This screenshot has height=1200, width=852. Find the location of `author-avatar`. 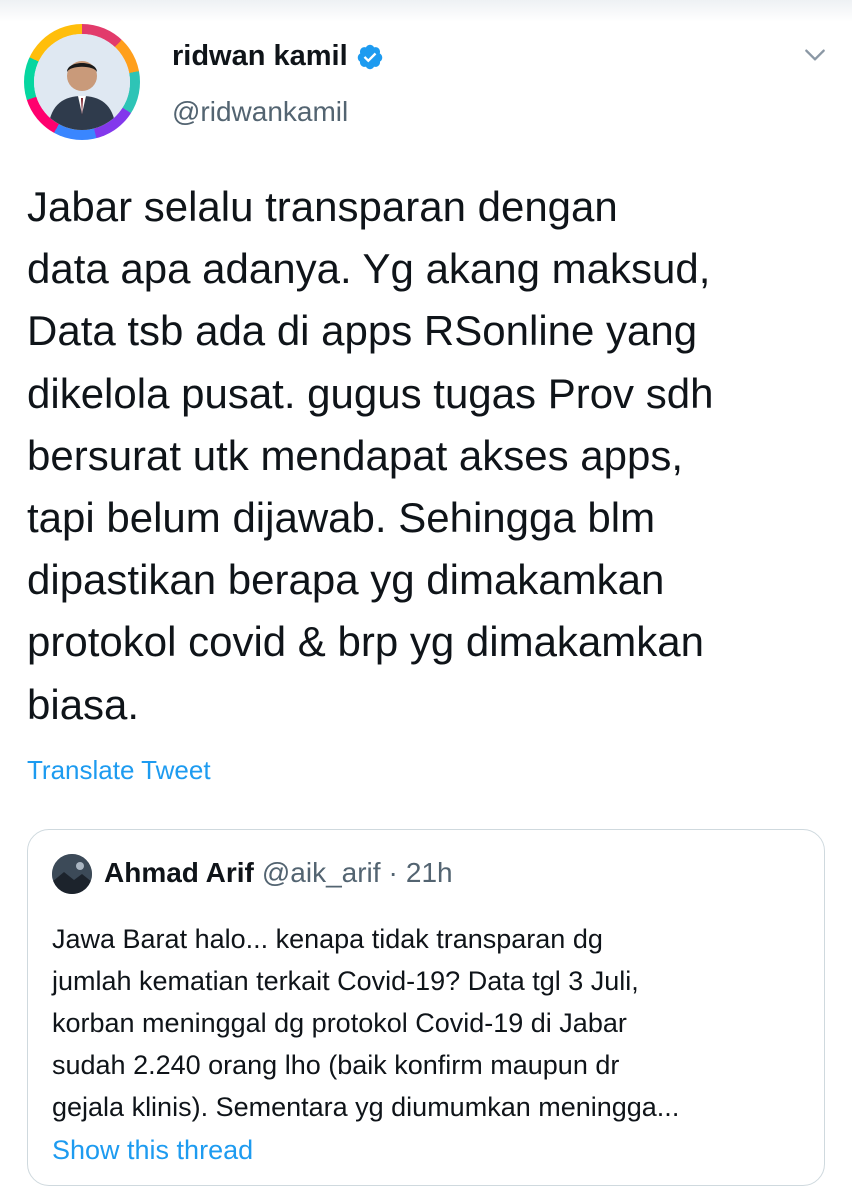

author-avatar is located at coordinates (82, 82).